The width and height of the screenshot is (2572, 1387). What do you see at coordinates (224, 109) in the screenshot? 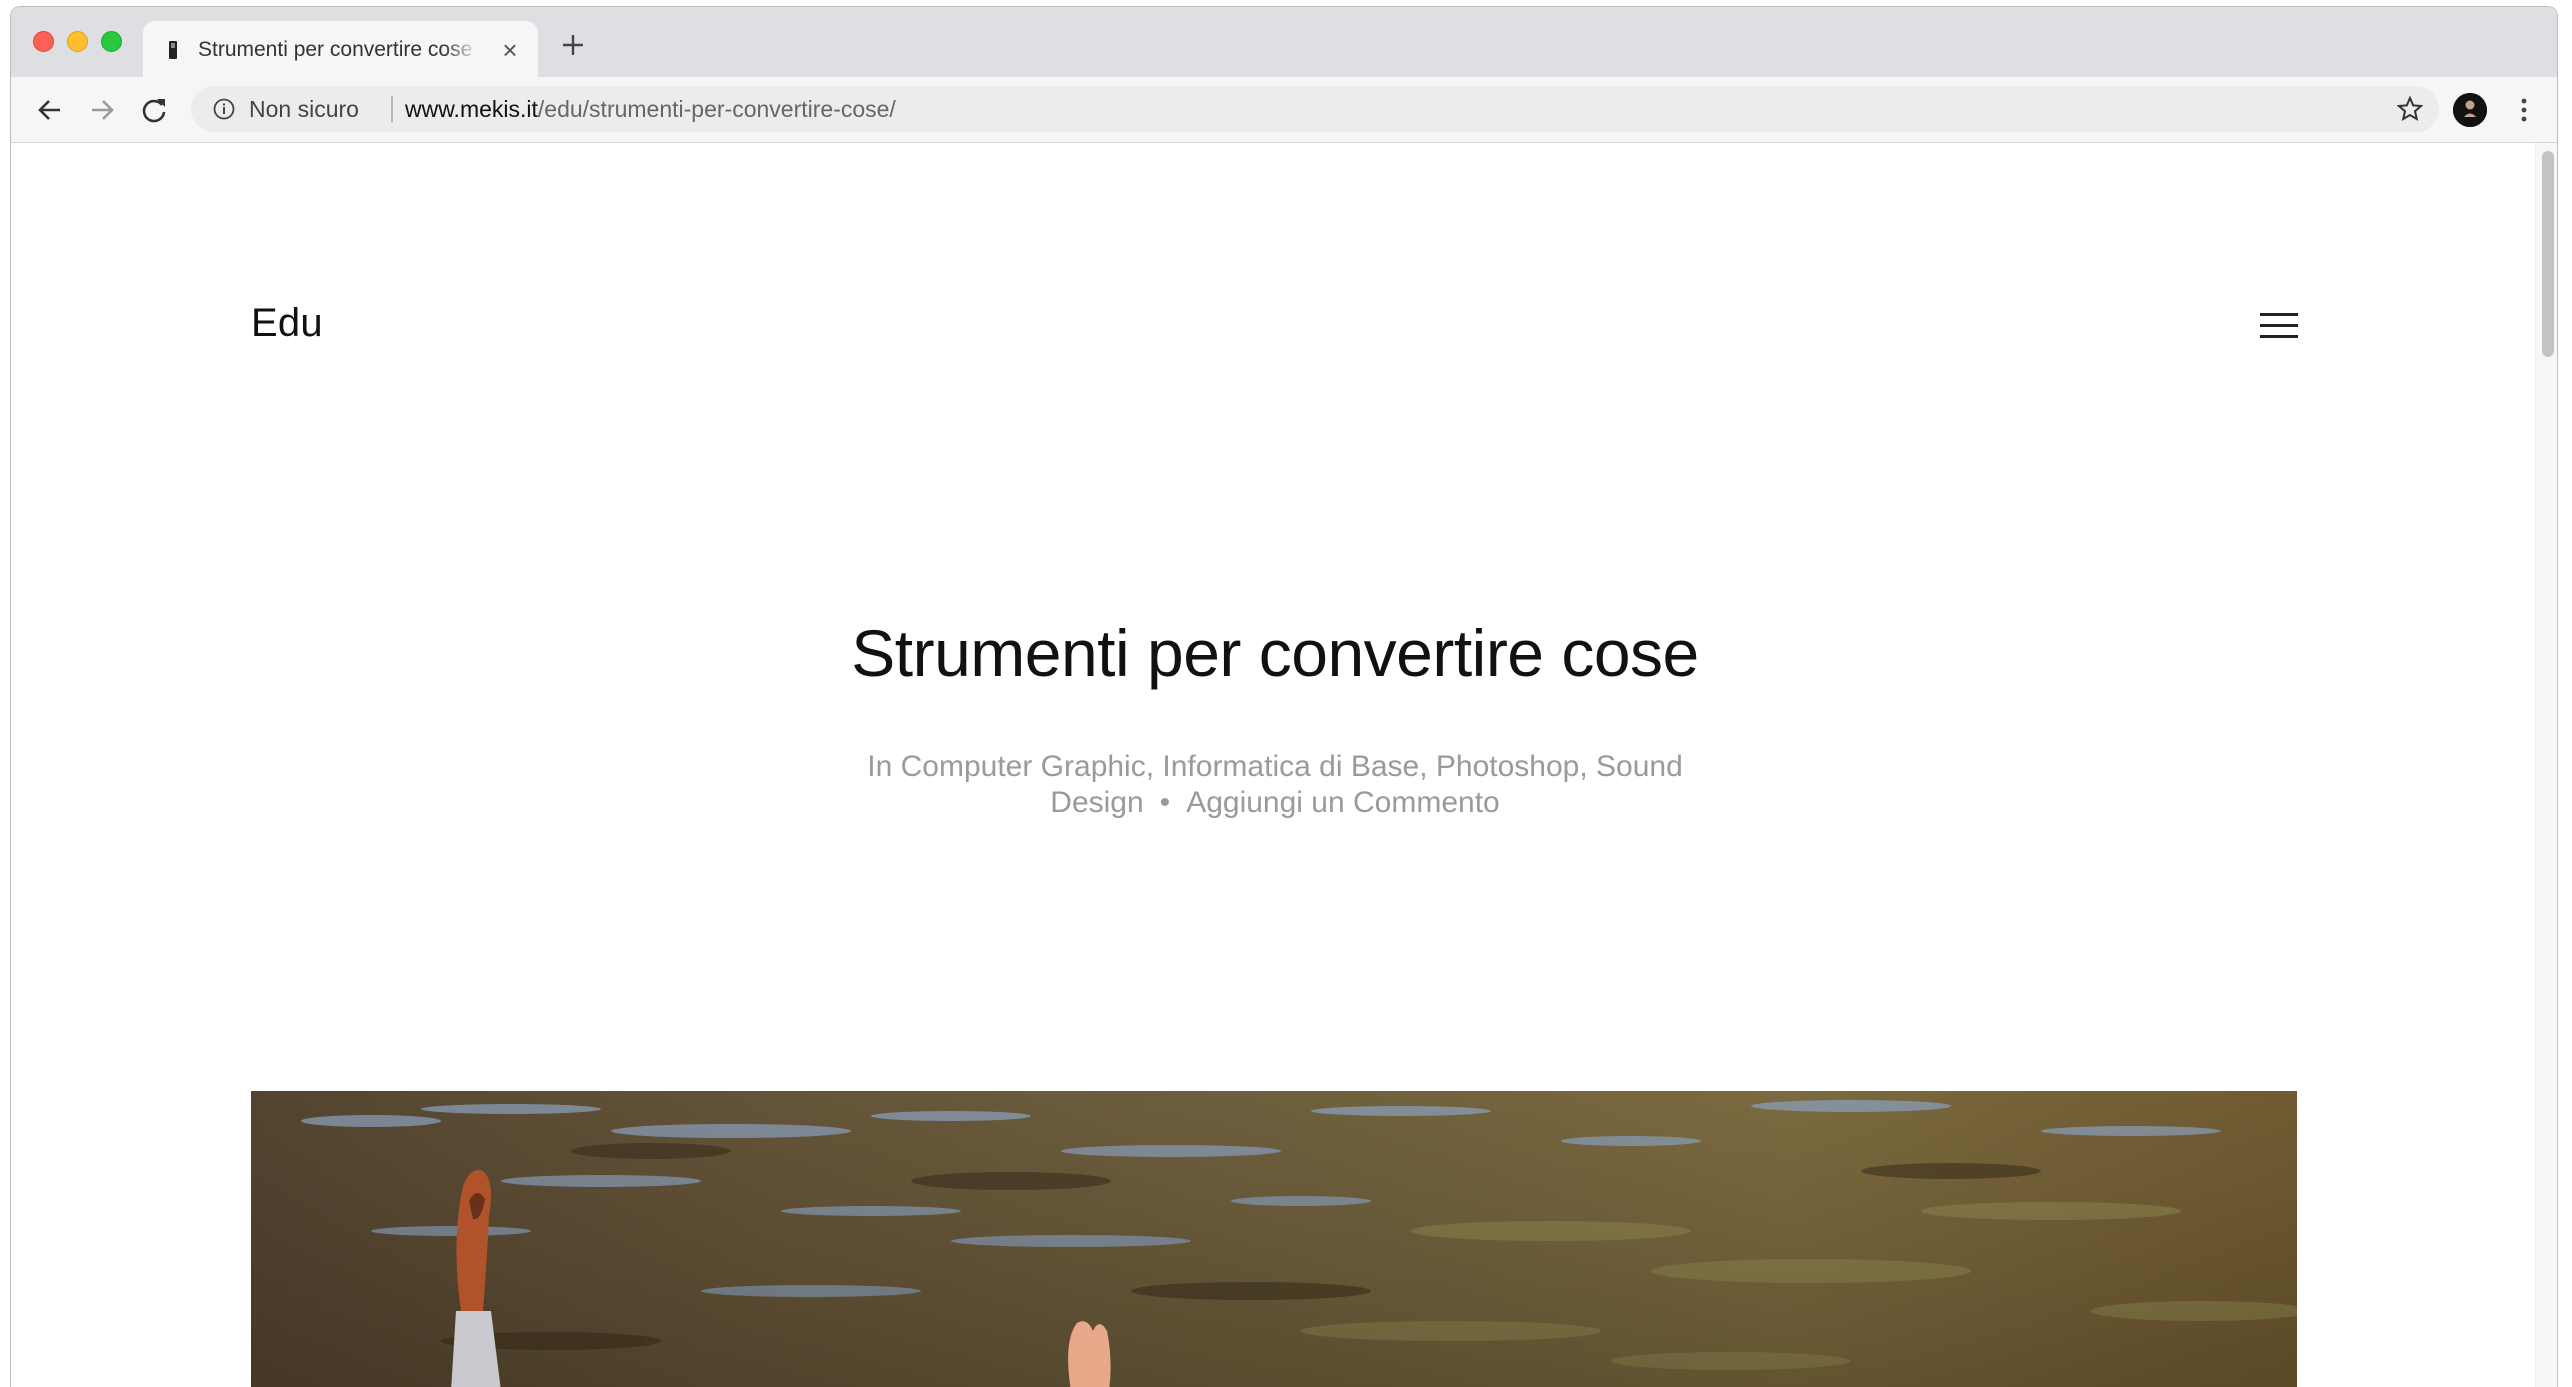
I see `info-icon` at bounding box center [224, 109].